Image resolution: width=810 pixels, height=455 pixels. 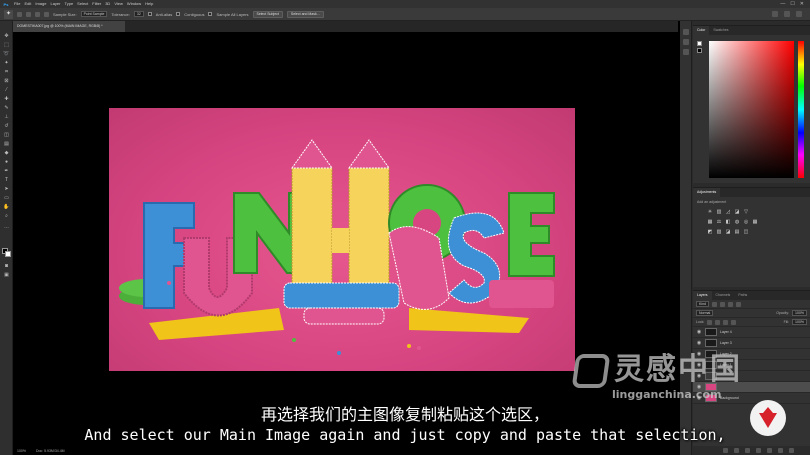 I want to click on vibrance-icon: ▽, so click(x=746, y=212).